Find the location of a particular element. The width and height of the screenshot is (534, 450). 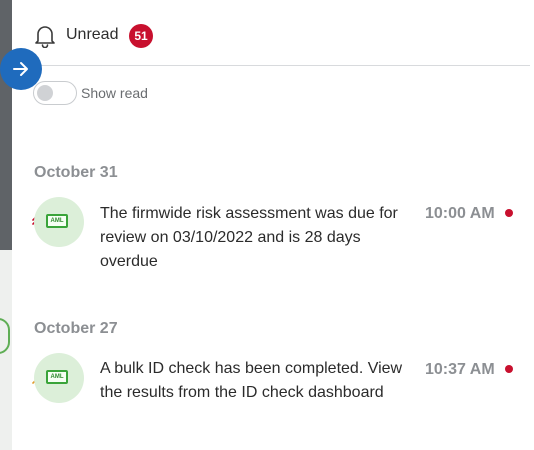

notification-time: 10:00 AM is located at coordinates (460, 213).